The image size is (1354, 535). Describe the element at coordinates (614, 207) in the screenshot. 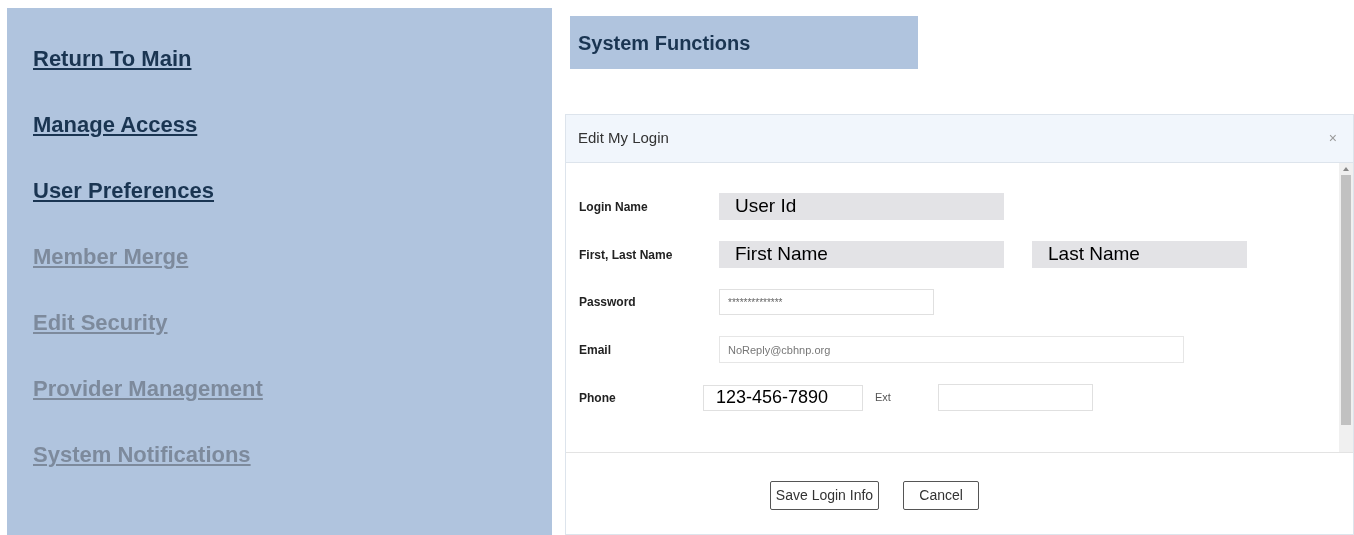

I see `field-label: Login Name` at that location.